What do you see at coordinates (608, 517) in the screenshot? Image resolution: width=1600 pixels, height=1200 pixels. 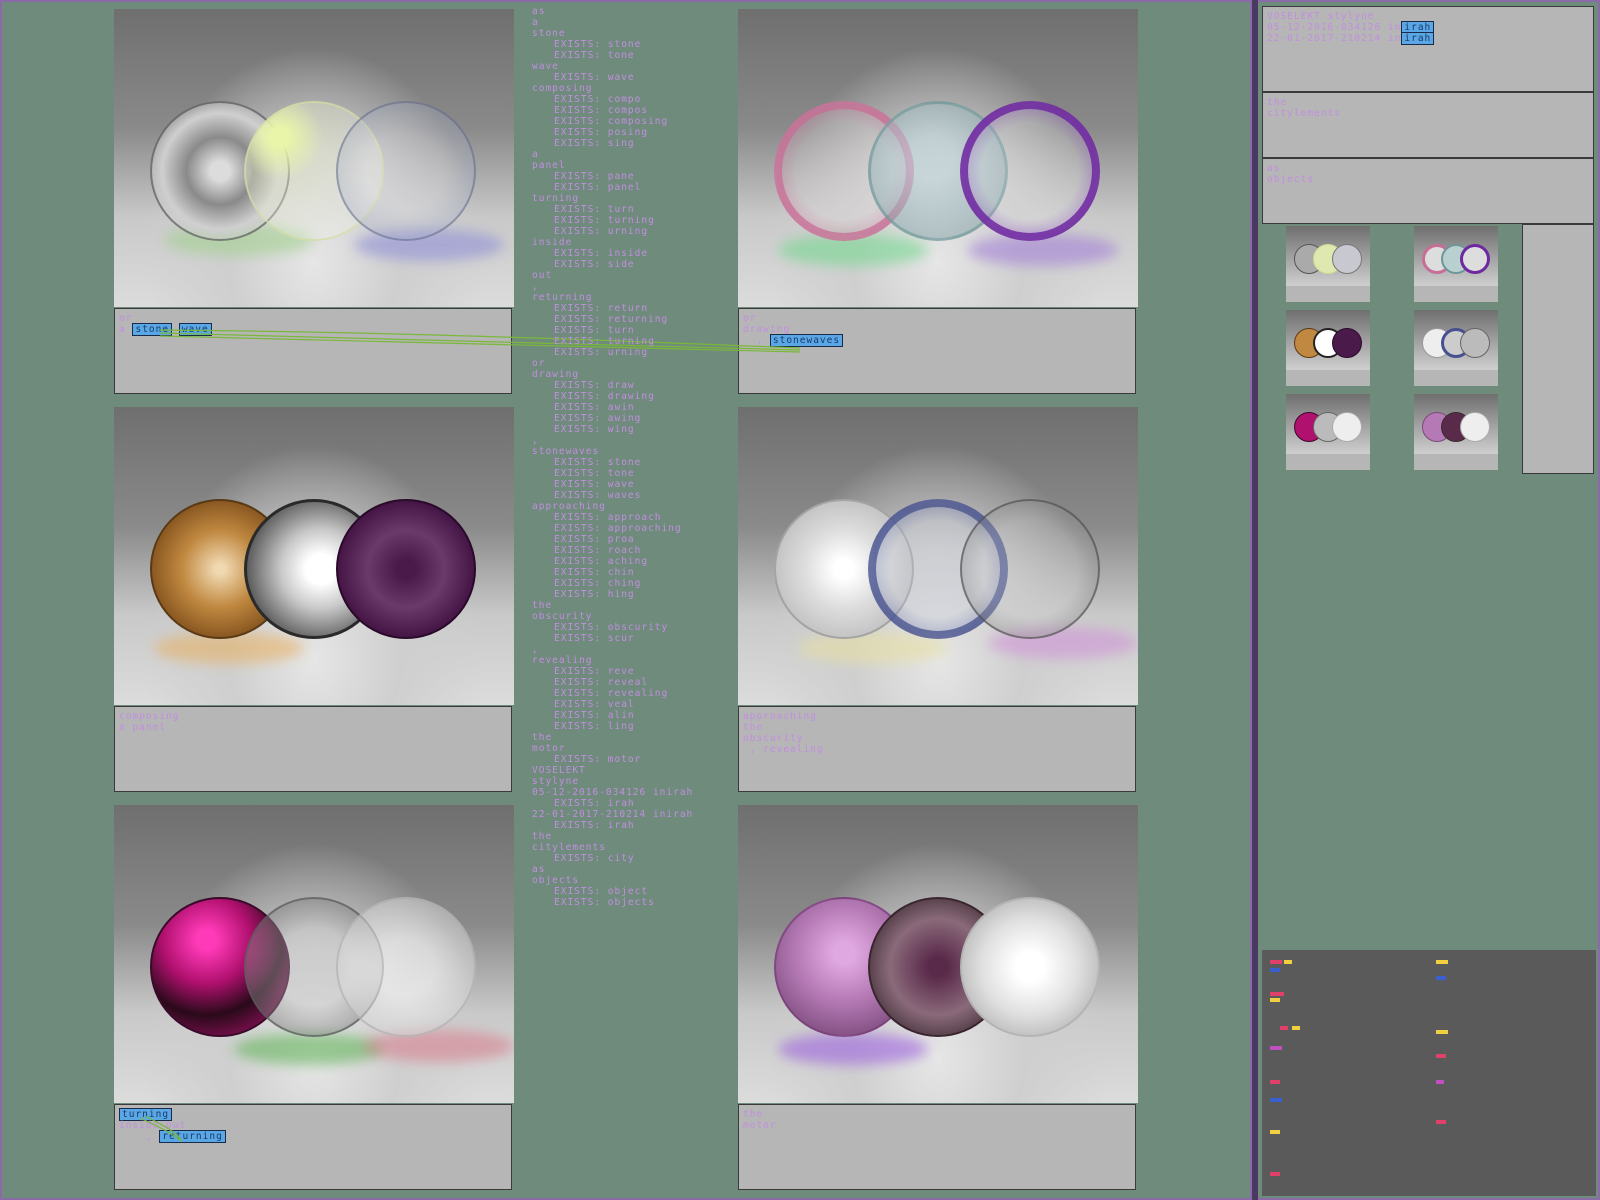 I see `tree-exists-row: EXISTS: approach` at bounding box center [608, 517].